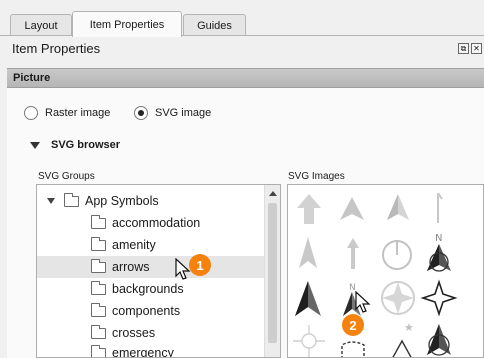  What do you see at coordinates (316, 176) in the screenshot?
I see `svg-images-label: SVG Images` at bounding box center [316, 176].